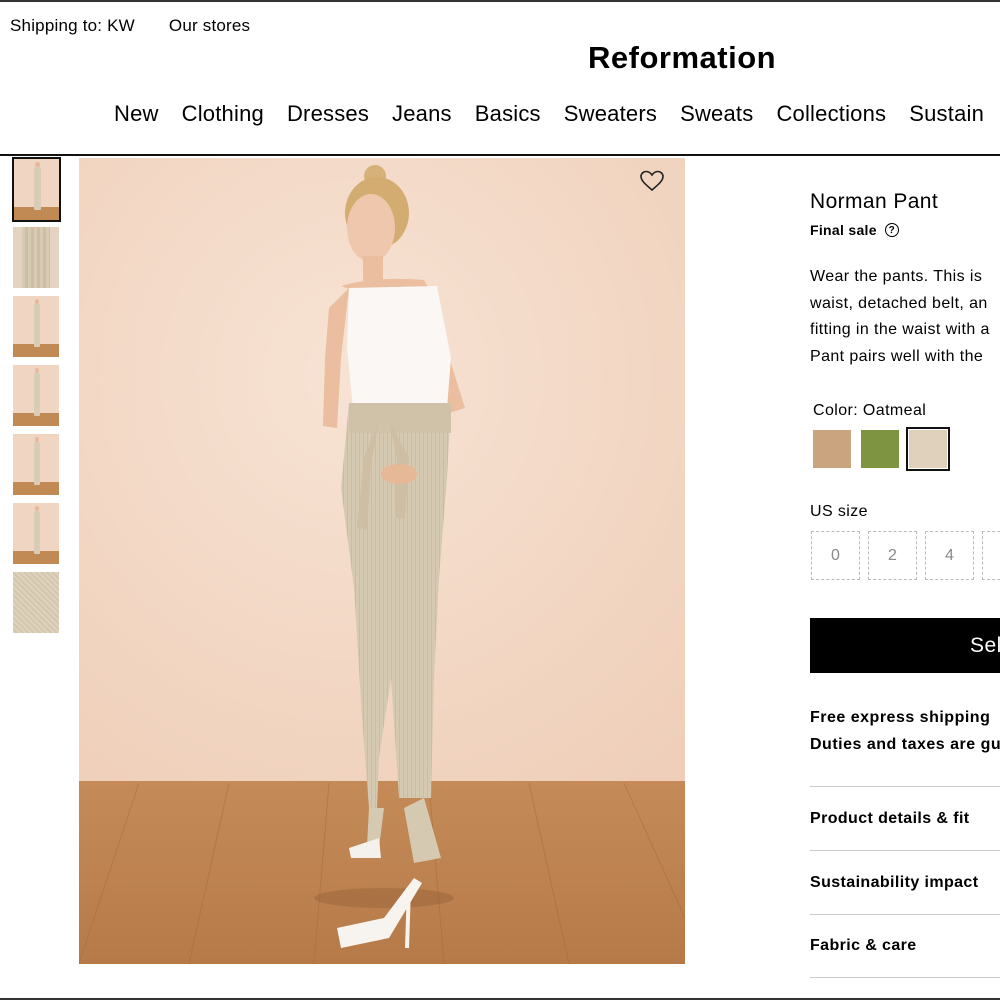 The image size is (1000, 1000). What do you see at coordinates (905, 214) in the screenshot?
I see `product-header: Norman Pant Final sale ?` at bounding box center [905, 214].